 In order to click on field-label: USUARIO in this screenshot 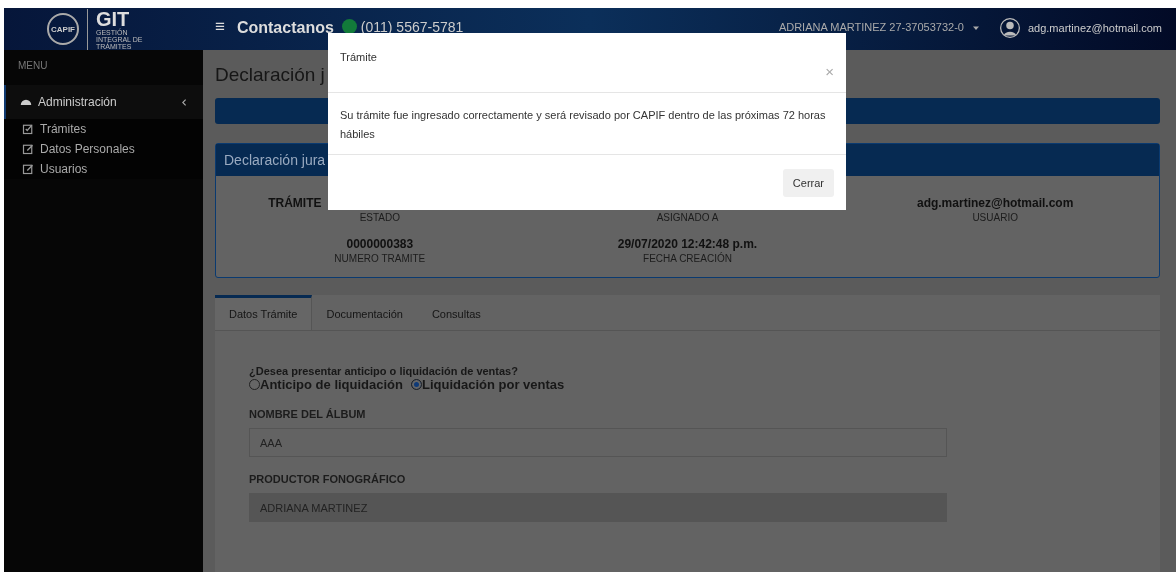, I will do `click(995, 218)`.